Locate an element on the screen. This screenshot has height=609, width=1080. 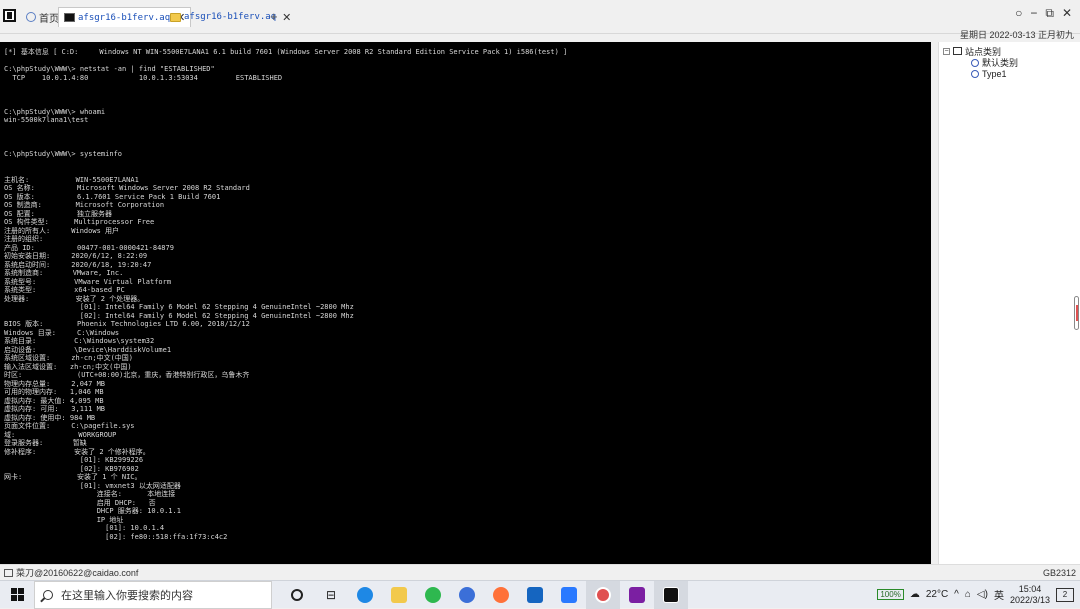
firefox-icon is located at coordinates (501, 594).